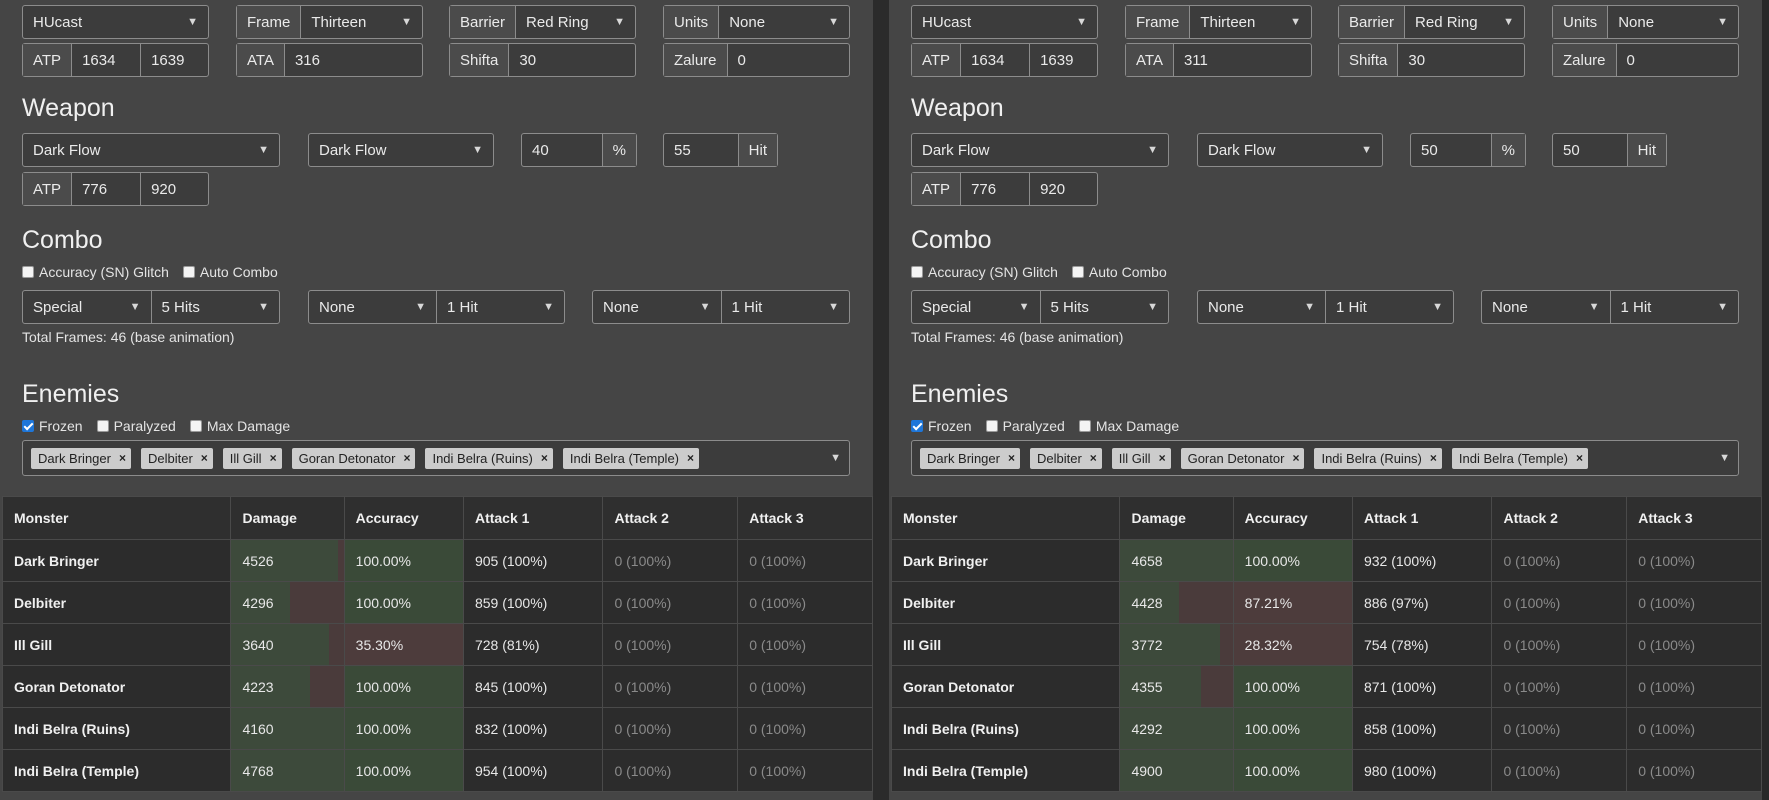 The height and width of the screenshot is (800, 1769). What do you see at coordinates (624, 458) in the screenshot?
I see `enemy-tag-label: Indi Belra (Temple)` at bounding box center [624, 458].